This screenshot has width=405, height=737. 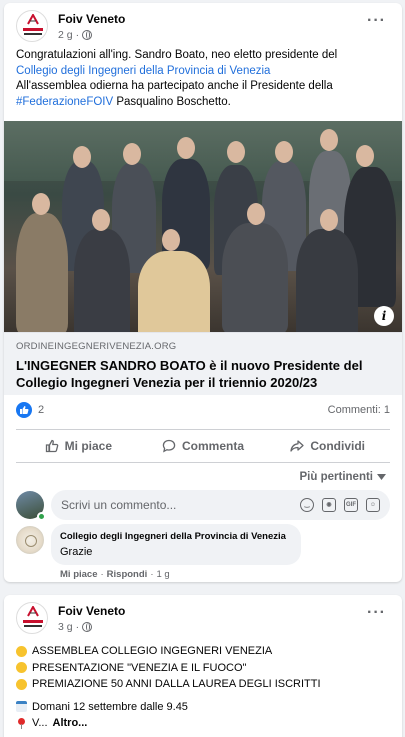 I want to click on comment-icon, so click(x=169, y=446).